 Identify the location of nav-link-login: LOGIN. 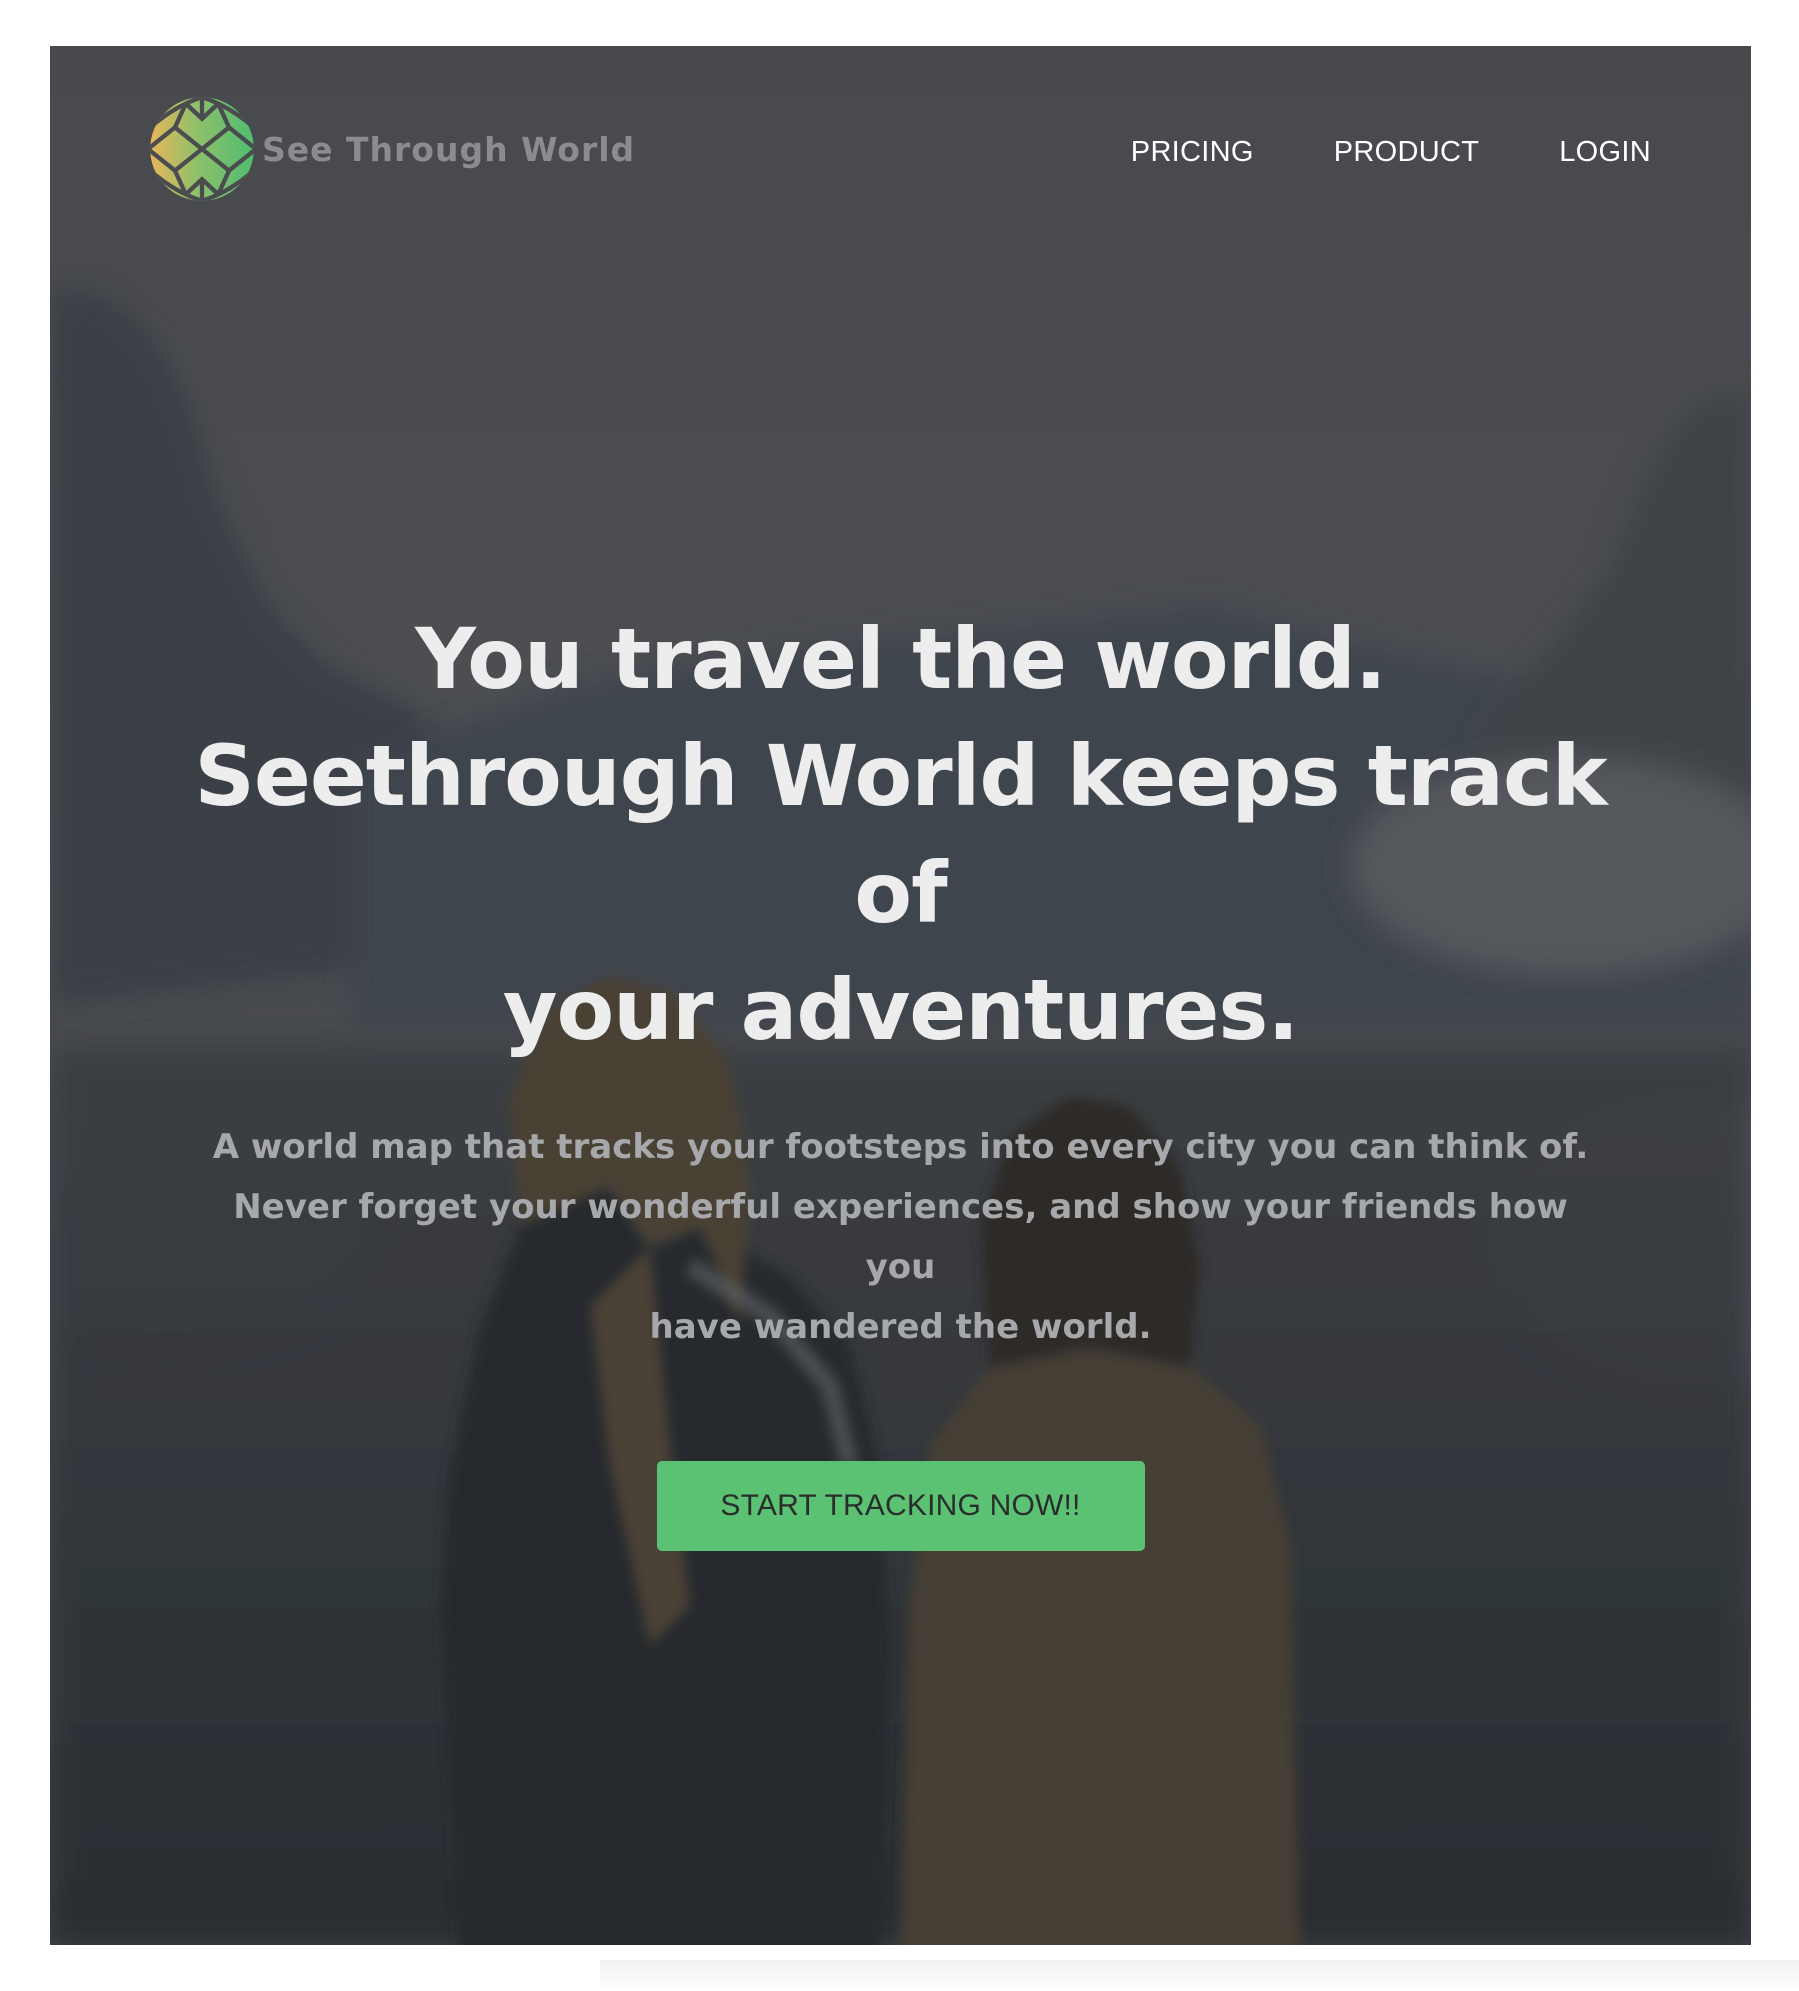
(1605, 152).